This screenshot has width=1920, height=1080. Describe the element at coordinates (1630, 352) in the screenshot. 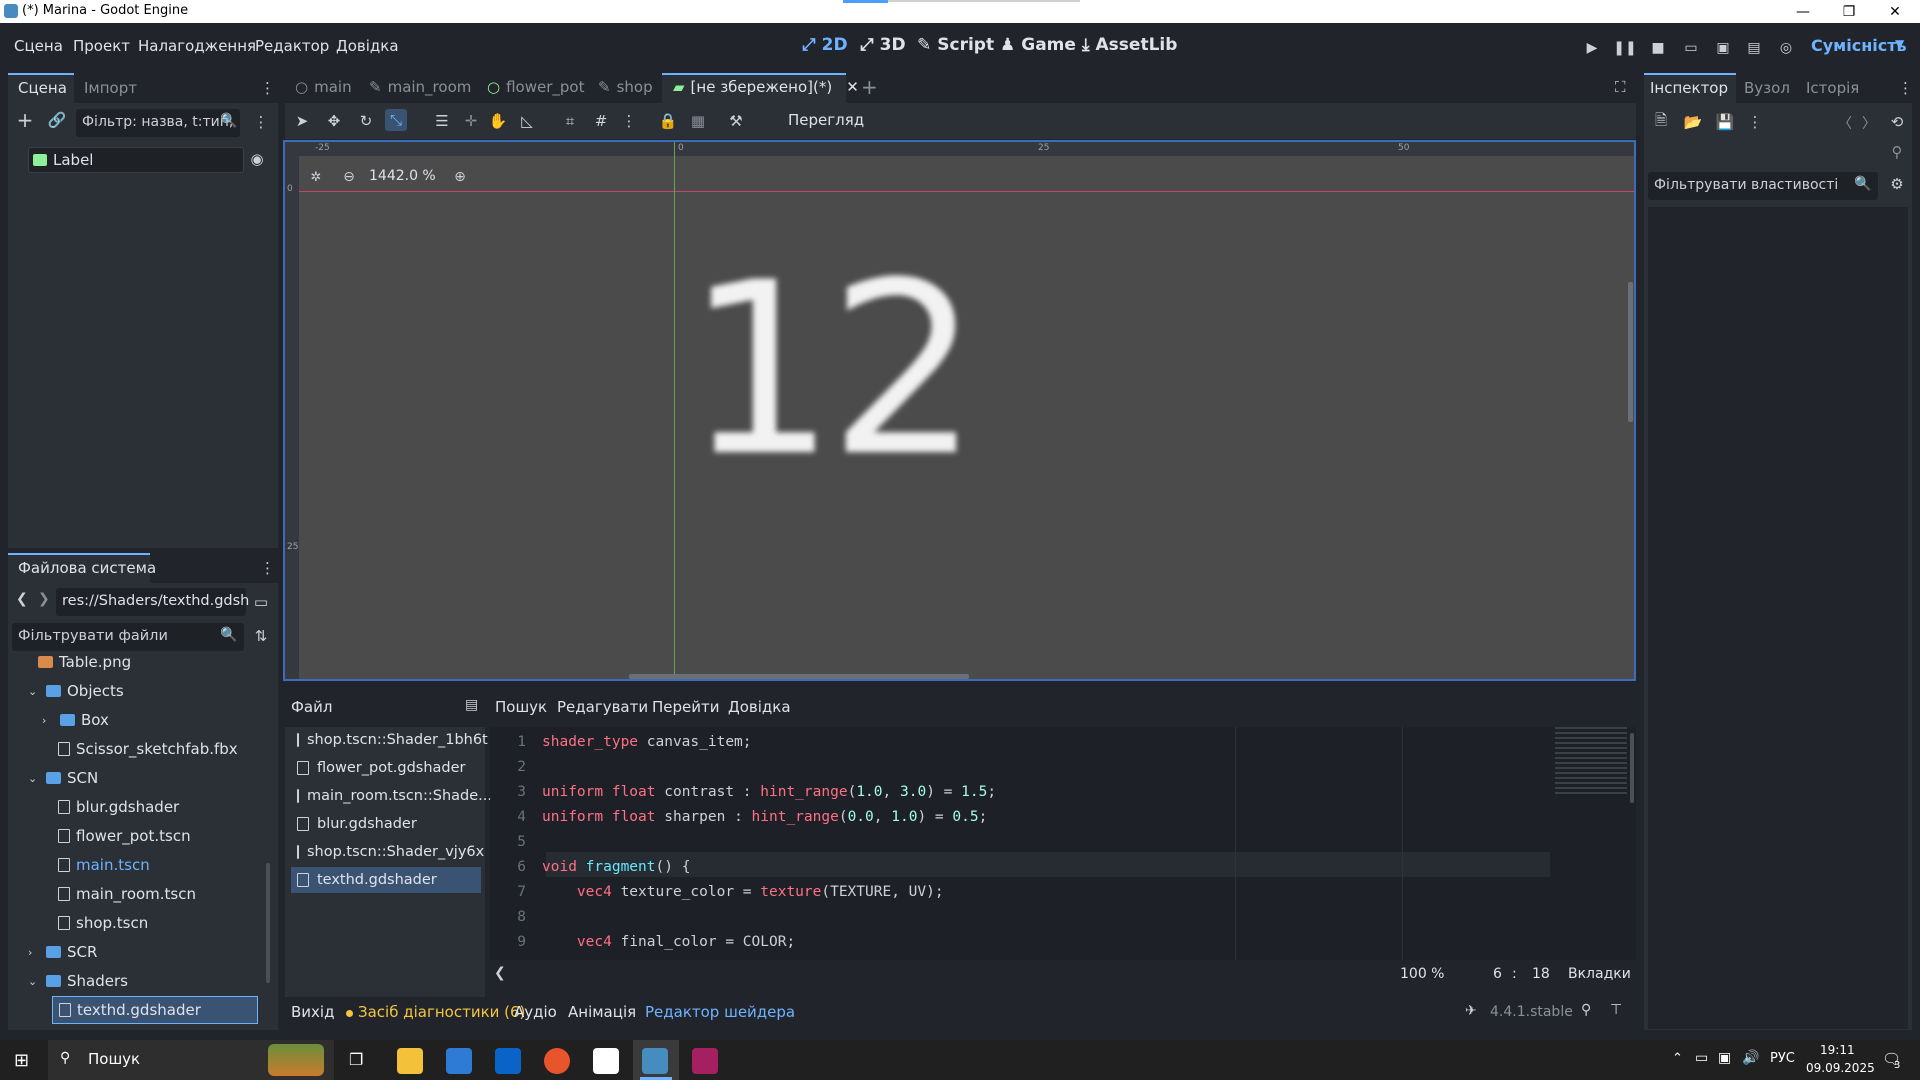

I see `viewport-vscrollbar` at that location.